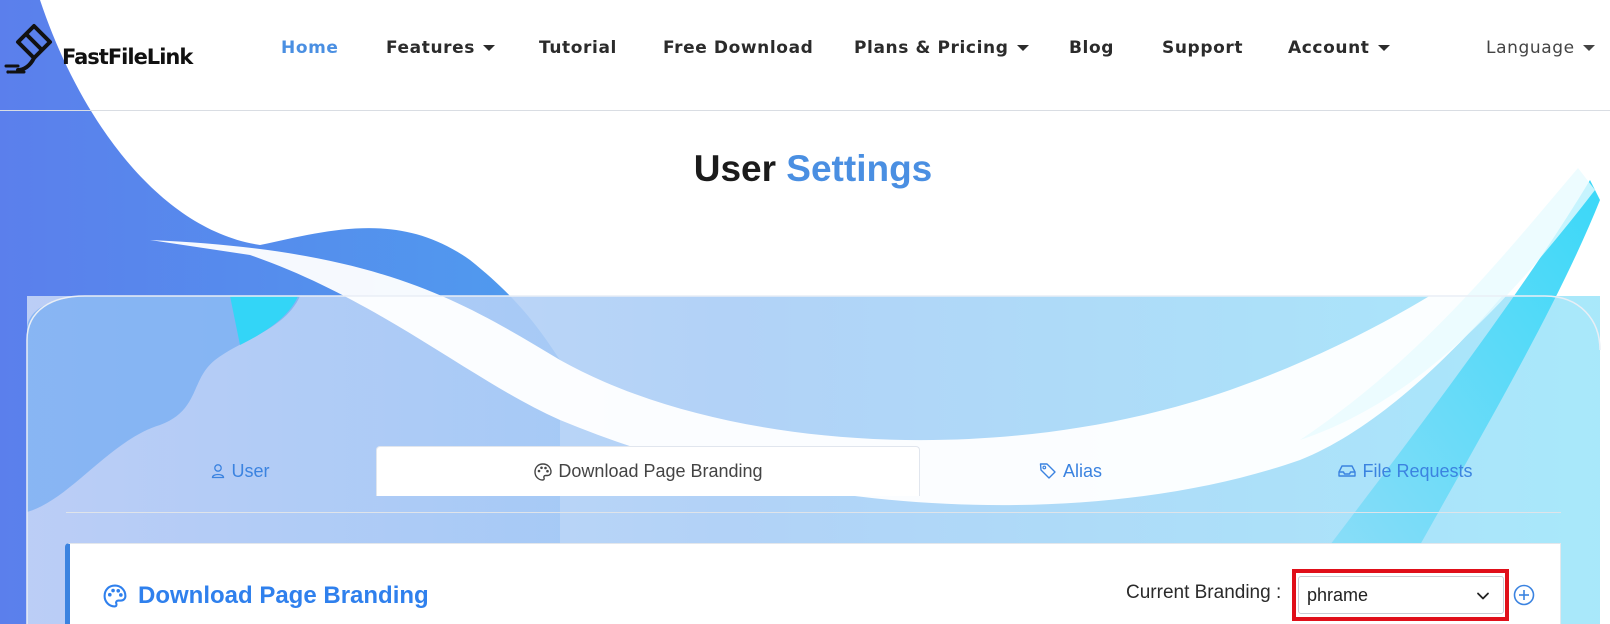 The width and height of the screenshot is (1610, 624). I want to click on tab-user: User, so click(240, 471).